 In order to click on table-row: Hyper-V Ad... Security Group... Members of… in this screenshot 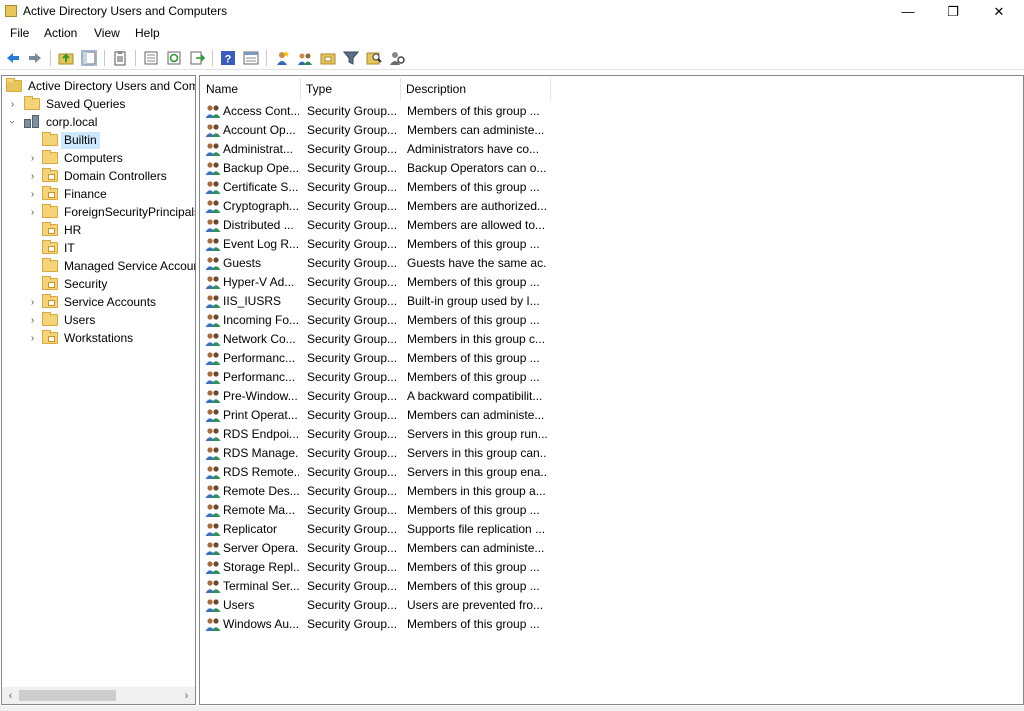, I will do `click(400, 282)`.